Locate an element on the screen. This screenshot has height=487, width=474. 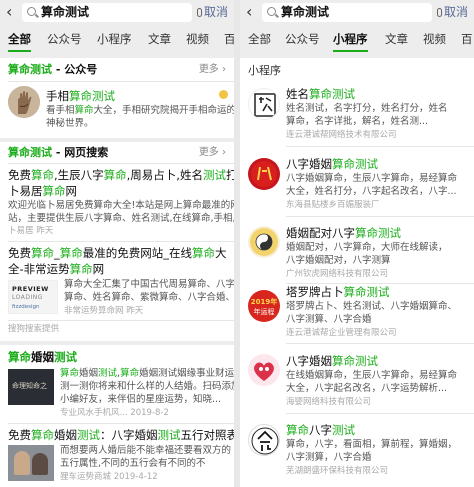
section-header-web-search: 算命测试 - 网页搜索 is located at coordinates (58, 152).